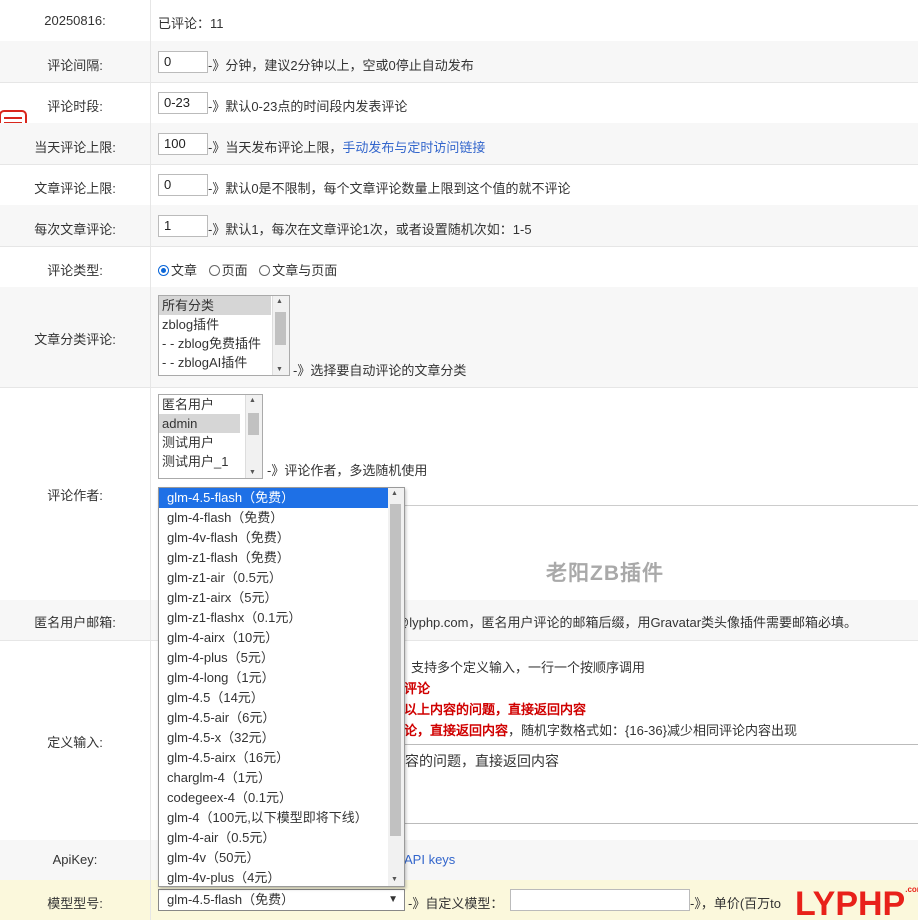 This screenshot has width=918, height=924. I want to click on author-scrollbar: ▲ ▼, so click(253, 436).